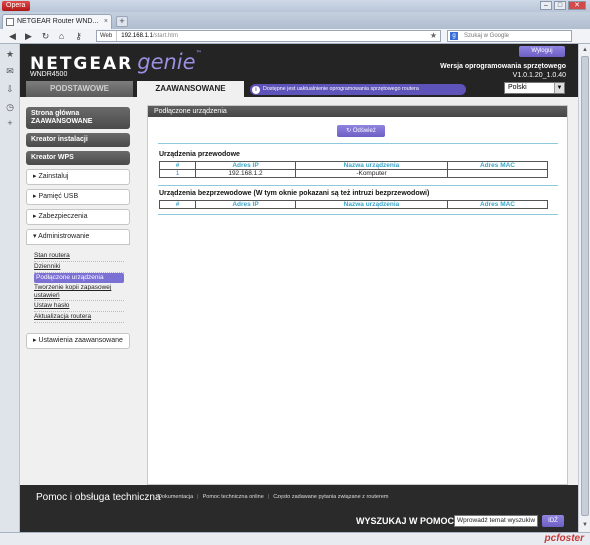 Image resolution: width=590 pixels, height=545 pixels. I want to click on window-controls: – □ ✕, so click(563, 5).